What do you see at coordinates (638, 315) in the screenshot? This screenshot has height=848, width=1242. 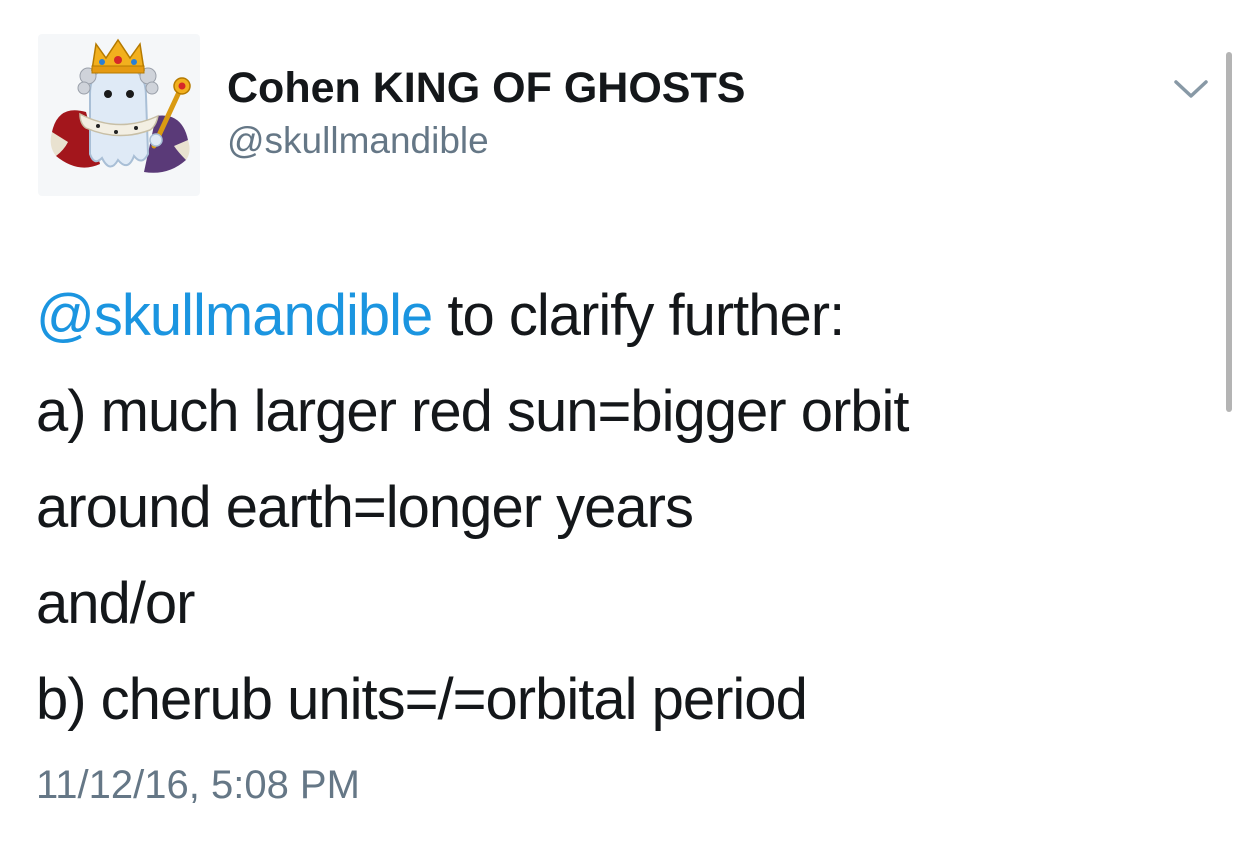 I see `tweet-line-text: to clarify further:` at bounding box center [638, 315].